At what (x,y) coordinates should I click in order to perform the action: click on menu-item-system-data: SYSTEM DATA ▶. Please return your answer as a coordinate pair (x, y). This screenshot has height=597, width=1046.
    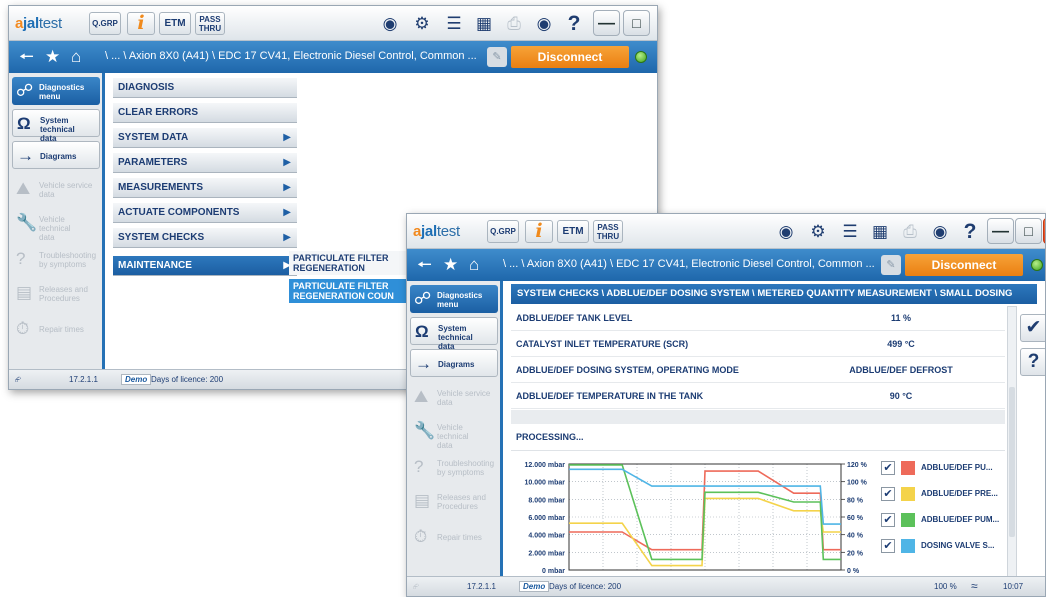
    Looking at the image, I should click on (205, 138).